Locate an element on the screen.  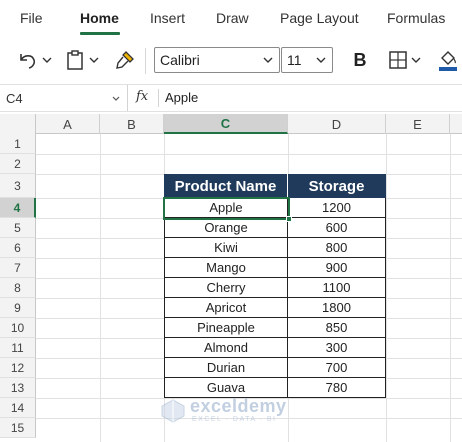
table-cell-storage: 1100 is located at coordinates (337, 288).